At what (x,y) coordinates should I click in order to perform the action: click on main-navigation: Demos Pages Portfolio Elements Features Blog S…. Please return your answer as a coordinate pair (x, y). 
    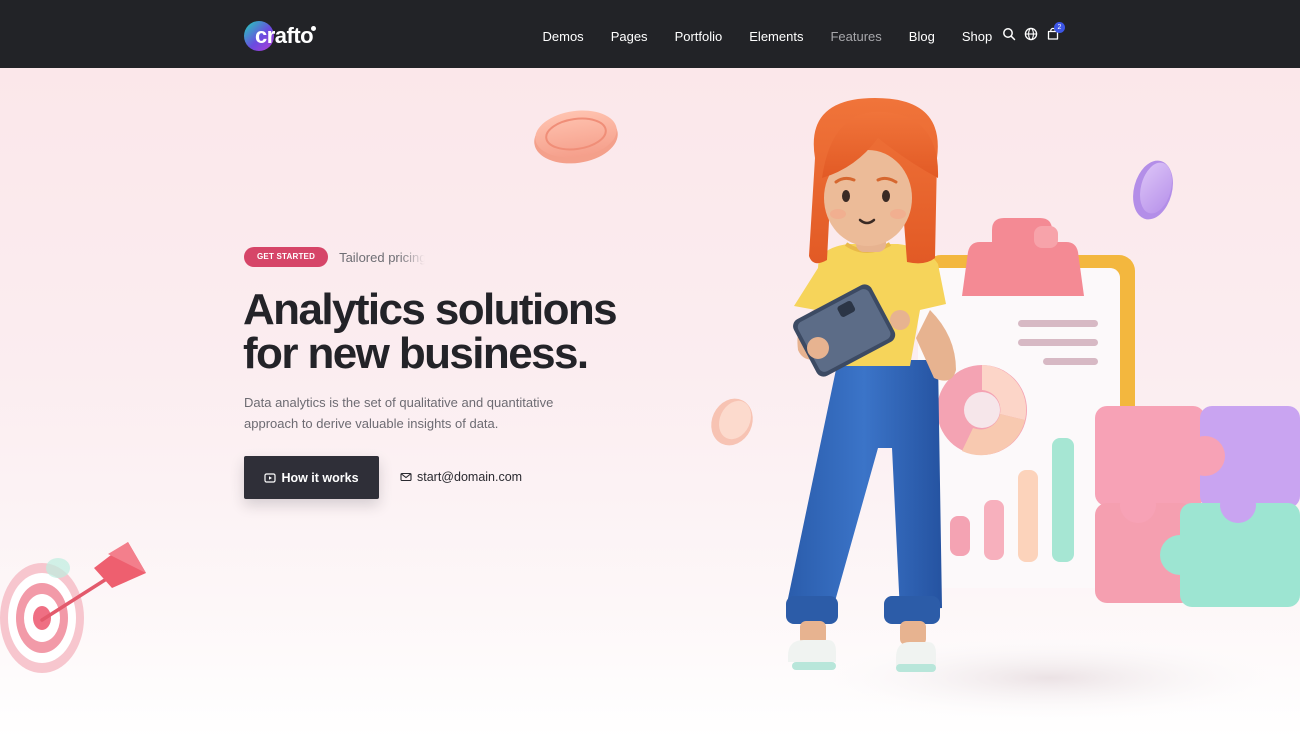
    Looking at the image, I should click on (767, 36).